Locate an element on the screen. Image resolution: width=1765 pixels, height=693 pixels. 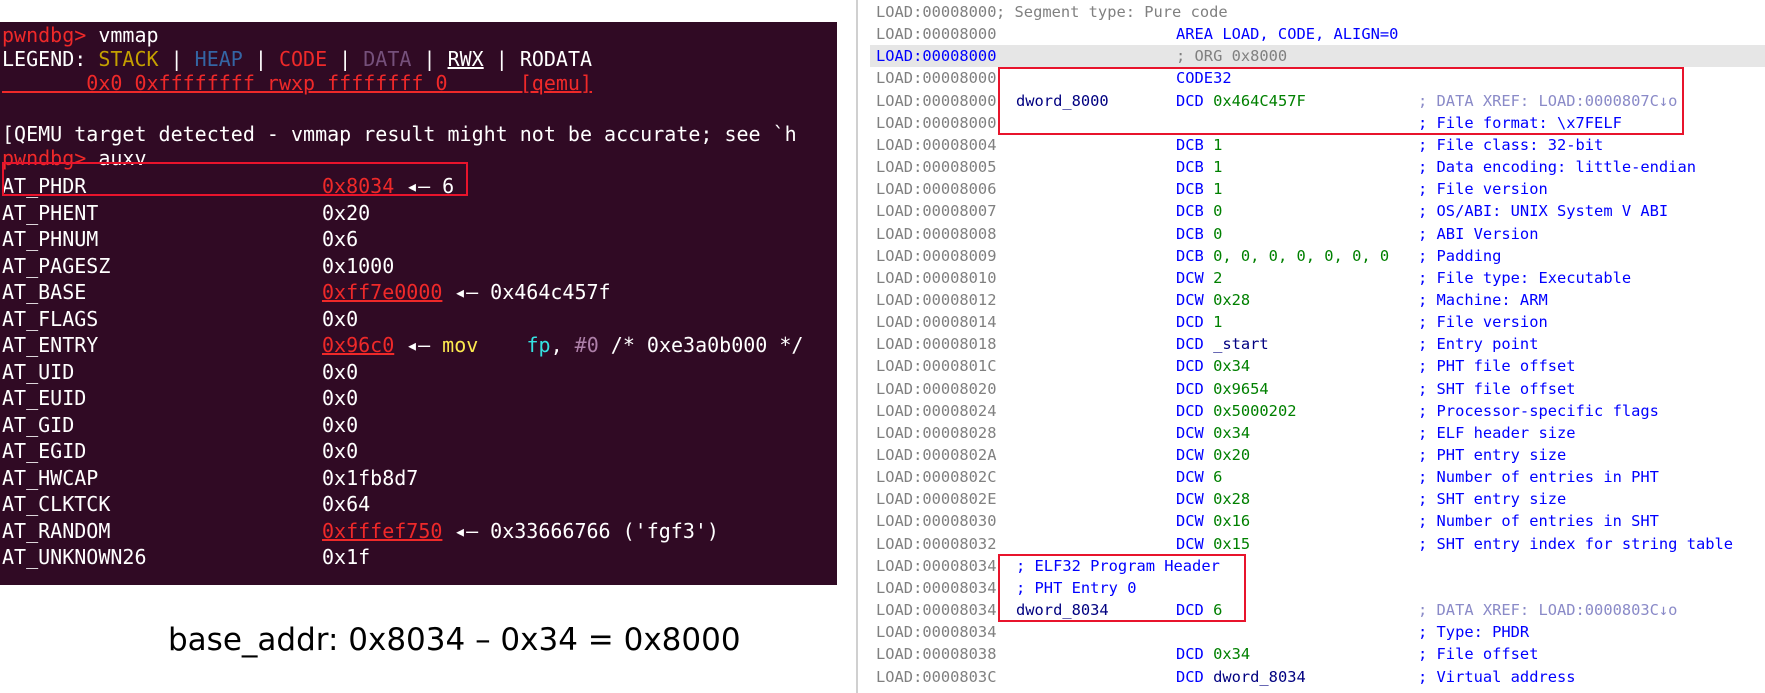
ida-address: LOAD:0000802A is located at coordinates (936, 455).